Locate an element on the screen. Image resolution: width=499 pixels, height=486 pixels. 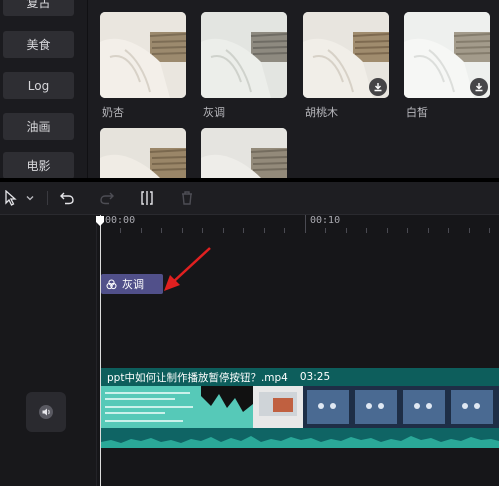
redo-button is located at coordinates (107, 198).